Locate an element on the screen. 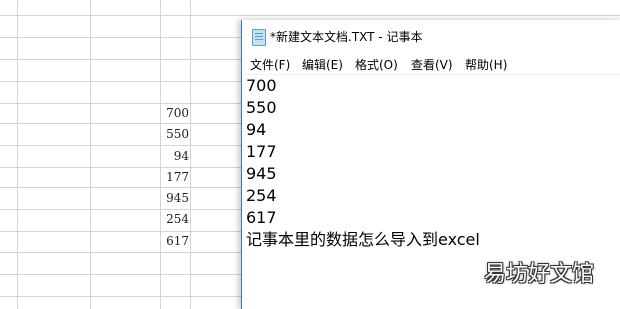 The image size is (620, 309). text-line: 617 is located at coordinates (261, 217).